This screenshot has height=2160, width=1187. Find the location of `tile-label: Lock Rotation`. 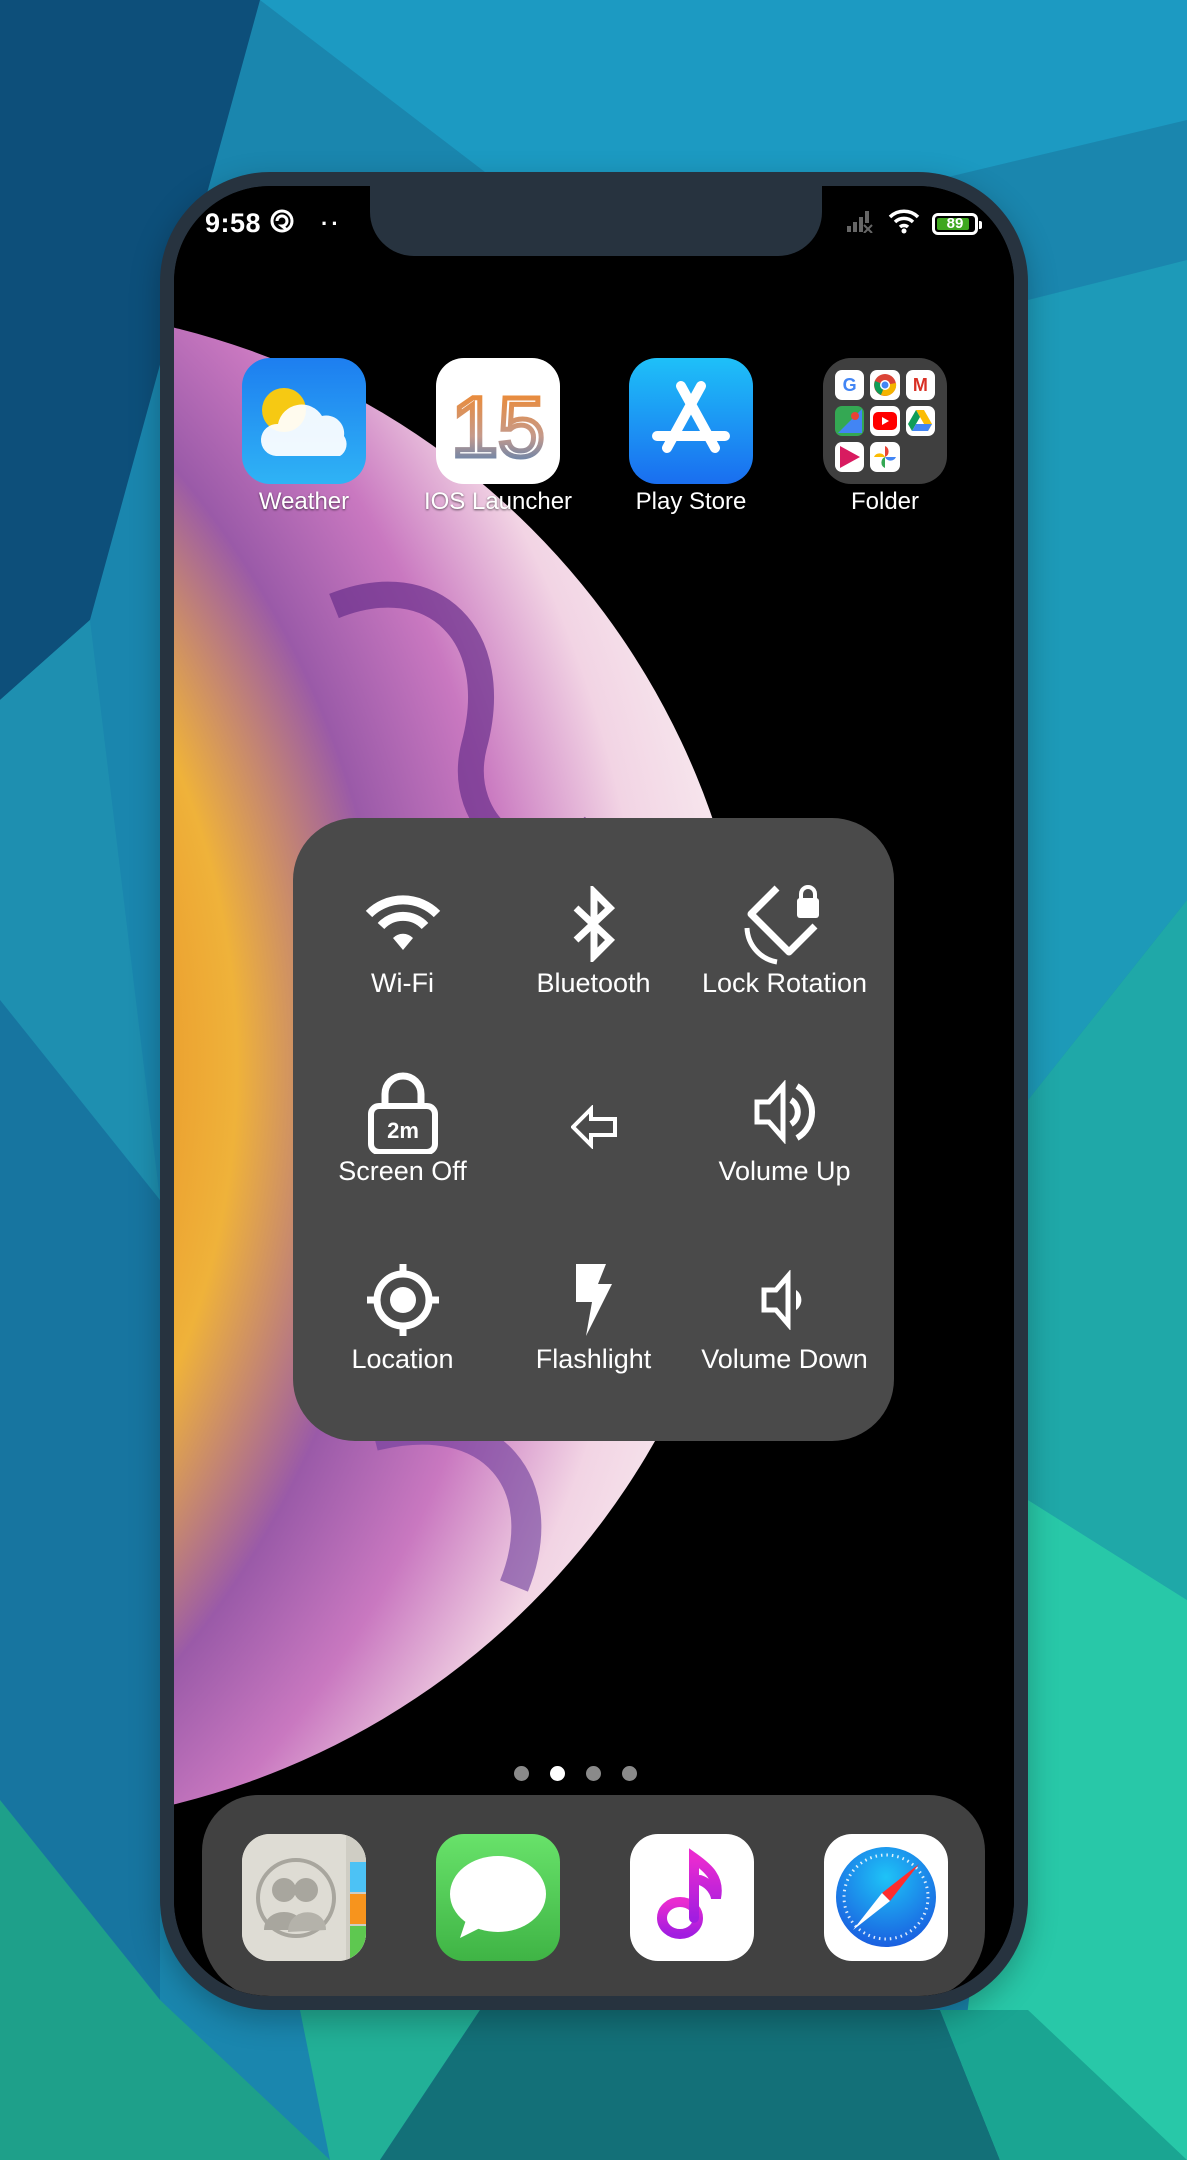

tile-label: Lock Rotation is located at coordinates (784, 982).